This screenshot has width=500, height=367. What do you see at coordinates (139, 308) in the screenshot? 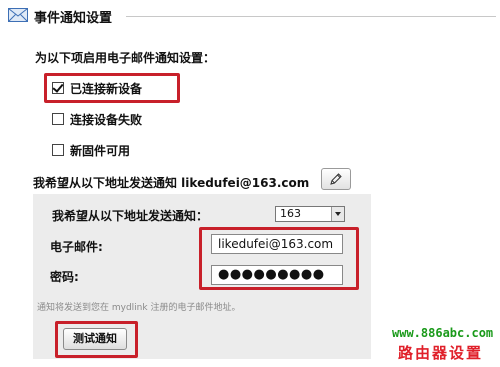
I see `notification-hint: 通知将发送到您在 mydlink 注册的电子邮件地址。` at bounding box center [139, 308].